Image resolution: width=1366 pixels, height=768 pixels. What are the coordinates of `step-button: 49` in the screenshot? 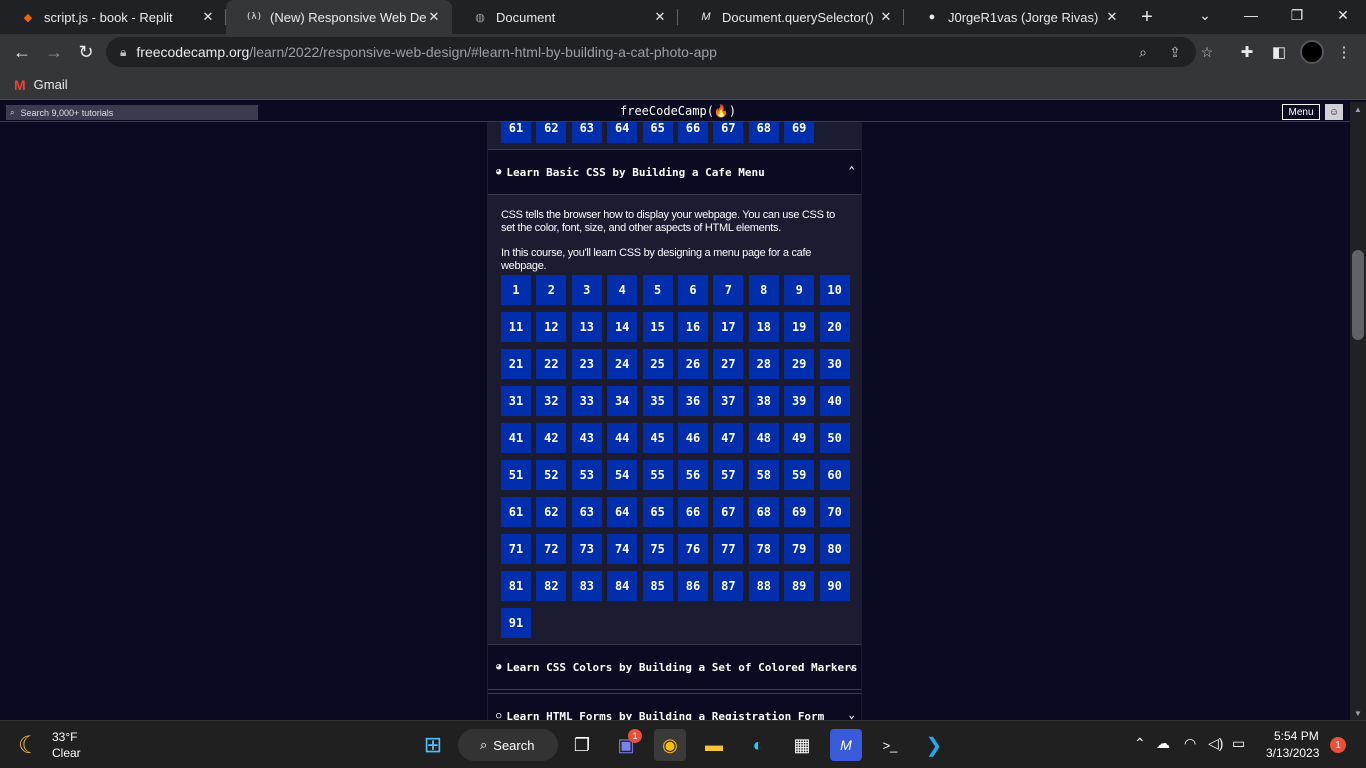 It's located at (799, 438).